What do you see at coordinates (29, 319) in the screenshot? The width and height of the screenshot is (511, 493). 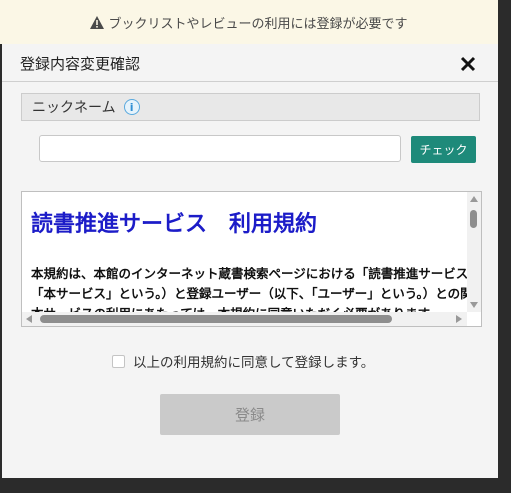 I see `scroll-left-arrow-icon` at bounding box center [29, 319].